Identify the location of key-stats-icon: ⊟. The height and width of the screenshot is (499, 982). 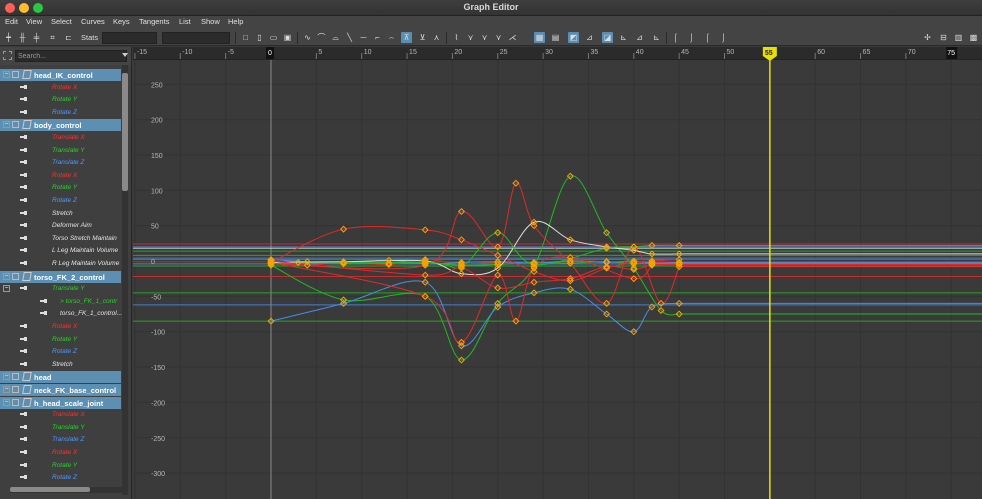
(943, 37).